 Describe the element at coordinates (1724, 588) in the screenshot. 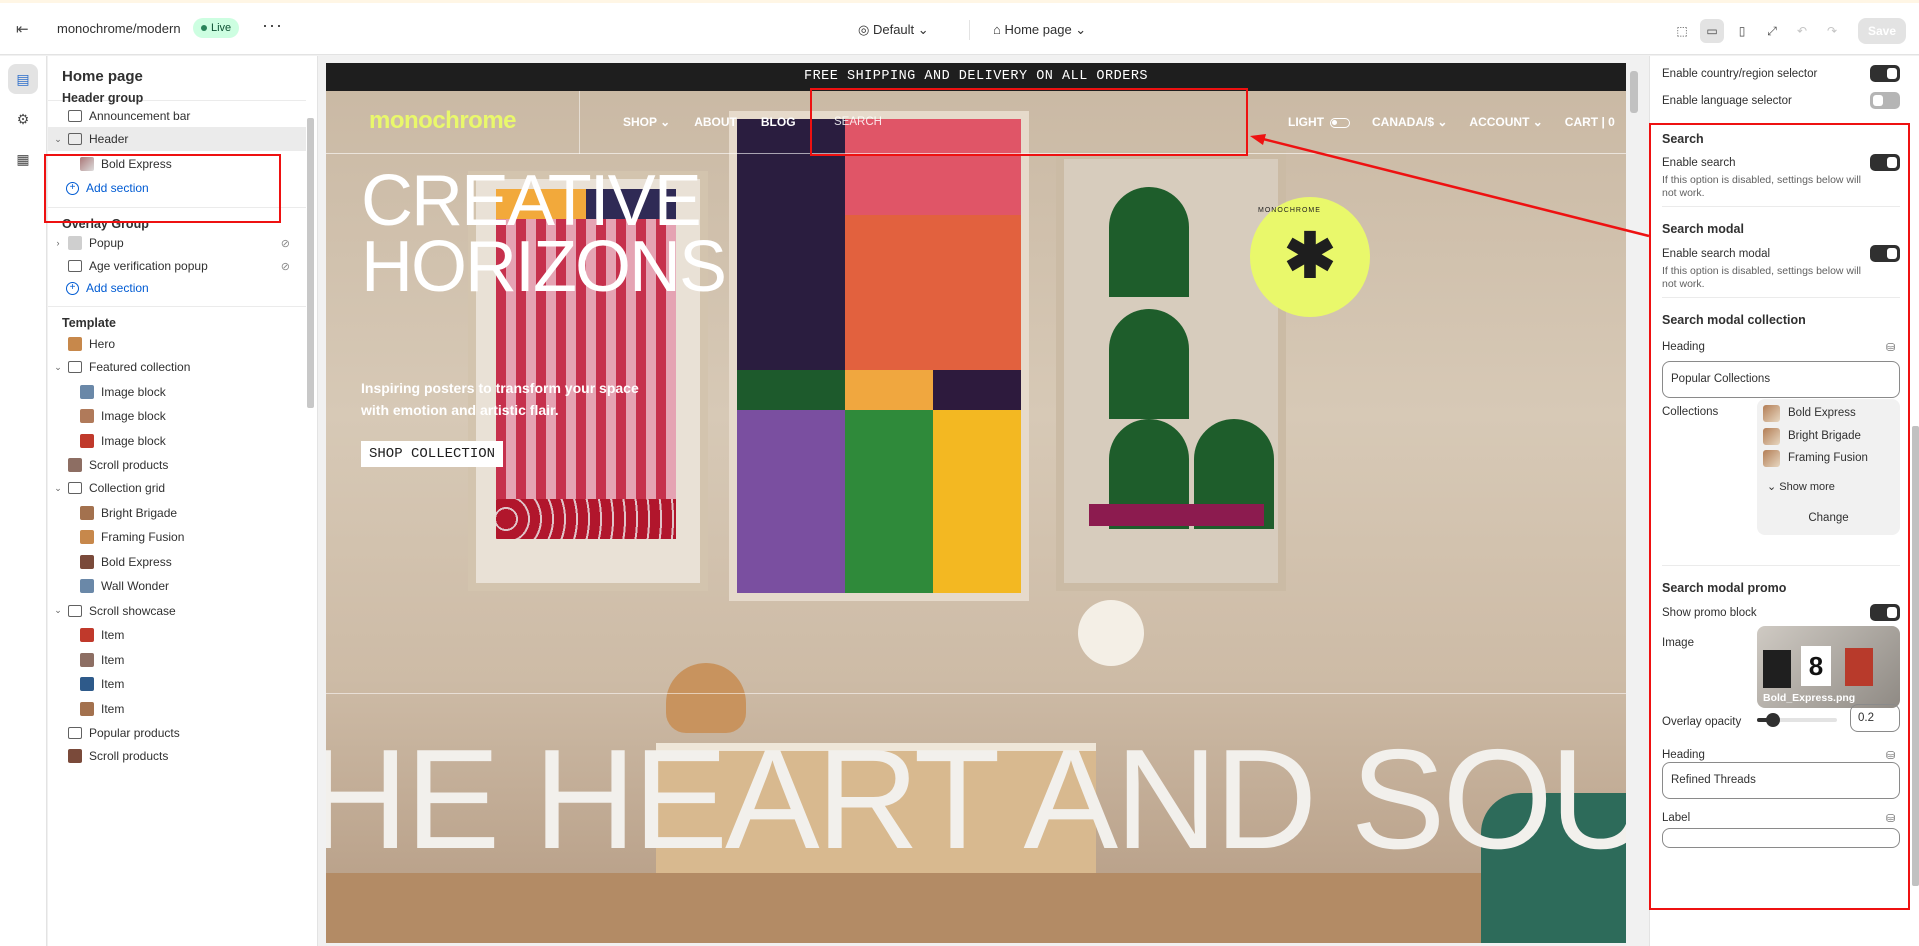

I see `modal-promo-heading: Search modal promo` at that location.